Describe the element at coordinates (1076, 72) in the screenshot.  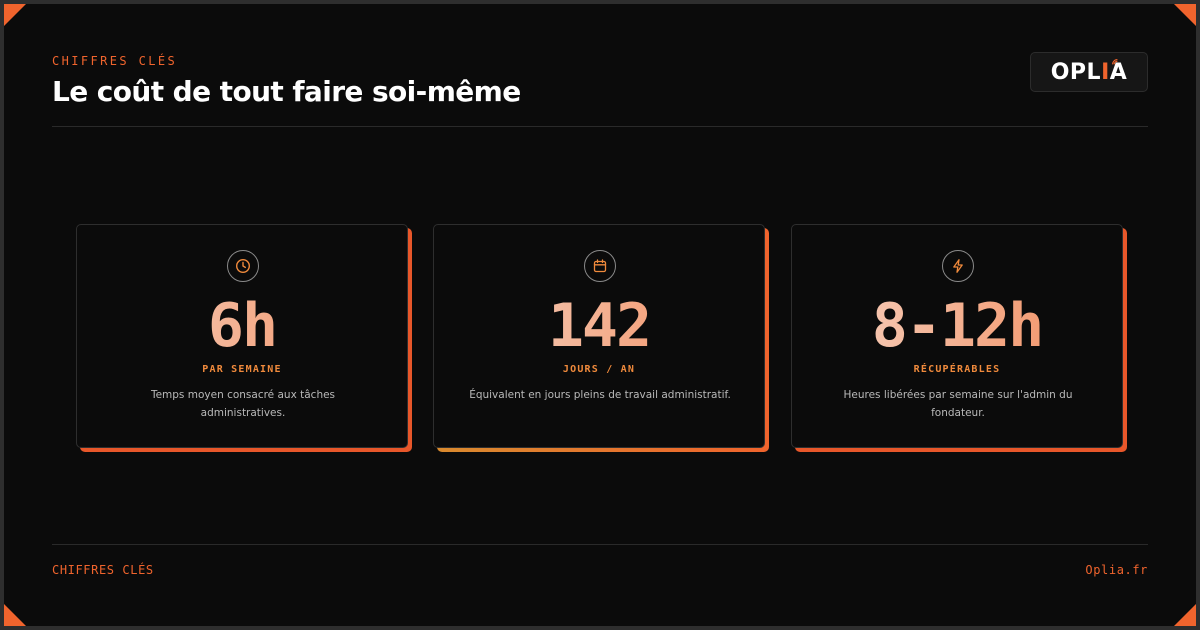
I see `logo-text-main: OPL` at that location.